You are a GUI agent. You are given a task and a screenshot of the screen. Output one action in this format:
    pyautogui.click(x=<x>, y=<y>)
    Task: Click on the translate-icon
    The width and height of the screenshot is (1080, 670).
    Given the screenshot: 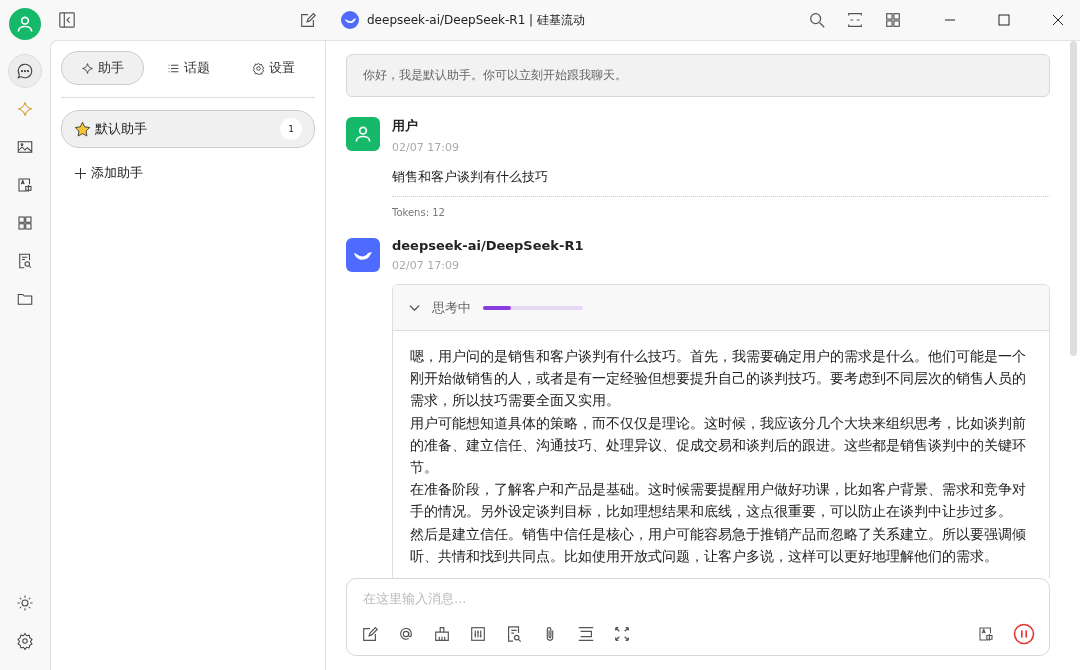 What is the action you would take?
    pyautogui.click(x=986, y=634)
    